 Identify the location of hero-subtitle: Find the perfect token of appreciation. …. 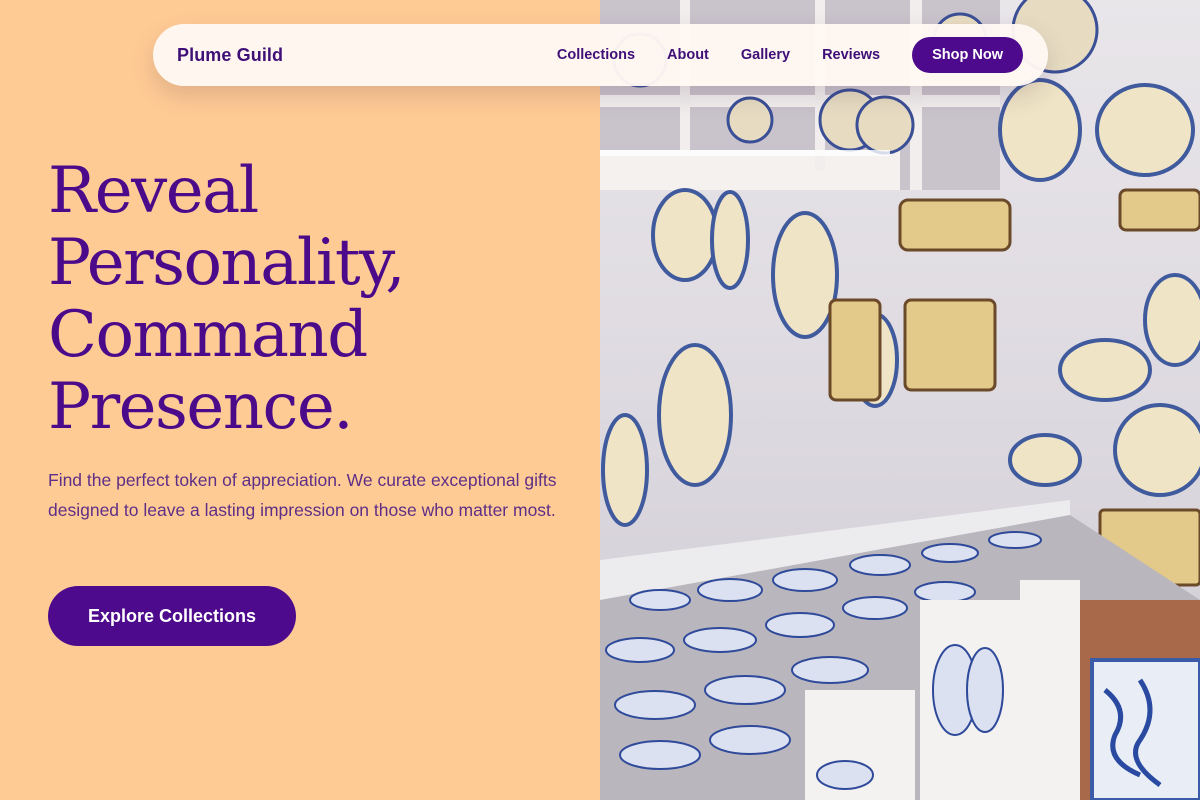
(302, 495).